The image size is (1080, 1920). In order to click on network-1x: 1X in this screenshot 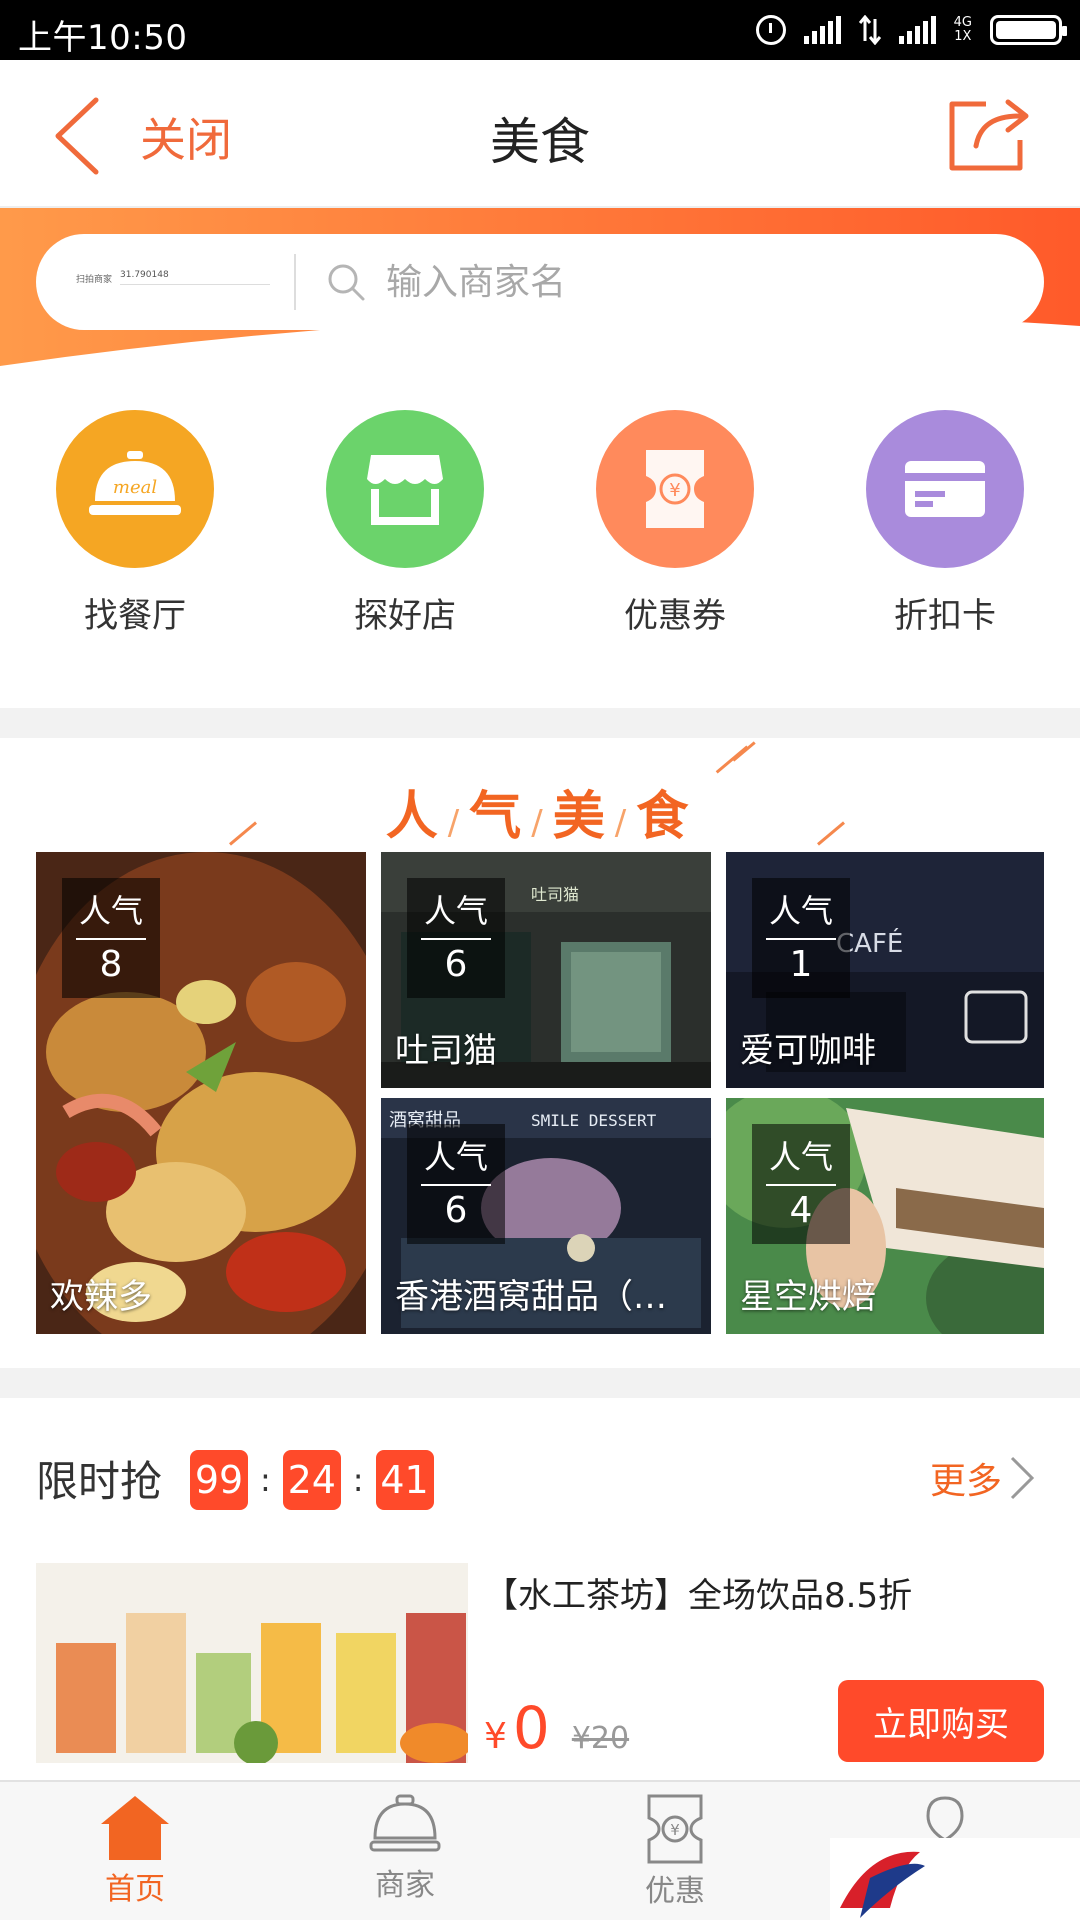, I will do `click(963, 36)`.